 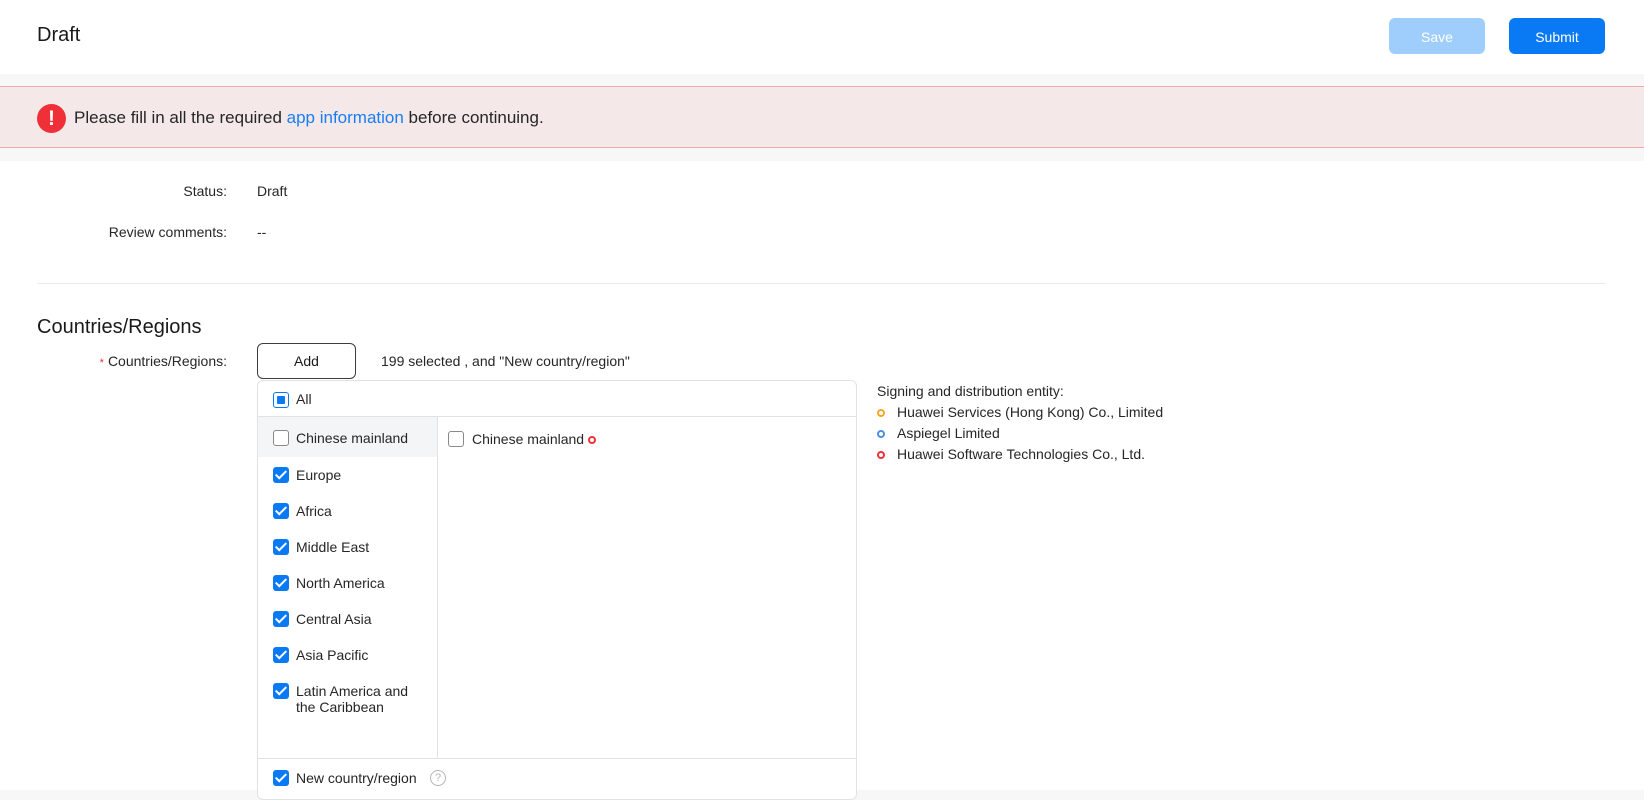 What do you see at coordinates (333, 547) in the screenshot?
I see `region-label: Middle East` at bounding box center [333, 547].